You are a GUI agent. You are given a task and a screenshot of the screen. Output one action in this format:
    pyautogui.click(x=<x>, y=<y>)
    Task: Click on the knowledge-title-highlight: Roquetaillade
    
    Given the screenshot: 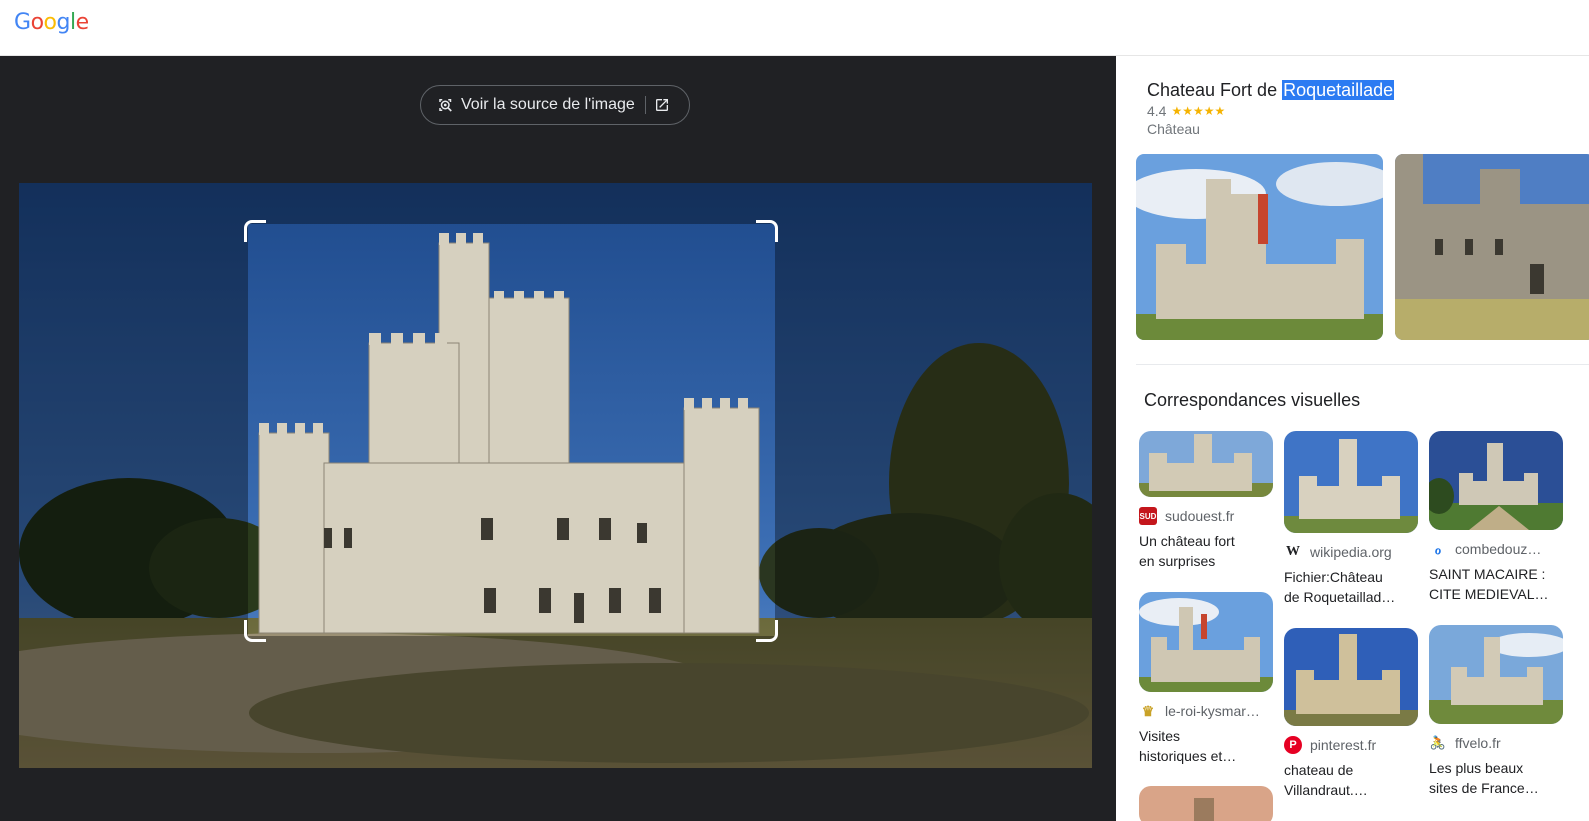 What is the action you would take?
    pyautogui.click(x=1338, y=90)
    